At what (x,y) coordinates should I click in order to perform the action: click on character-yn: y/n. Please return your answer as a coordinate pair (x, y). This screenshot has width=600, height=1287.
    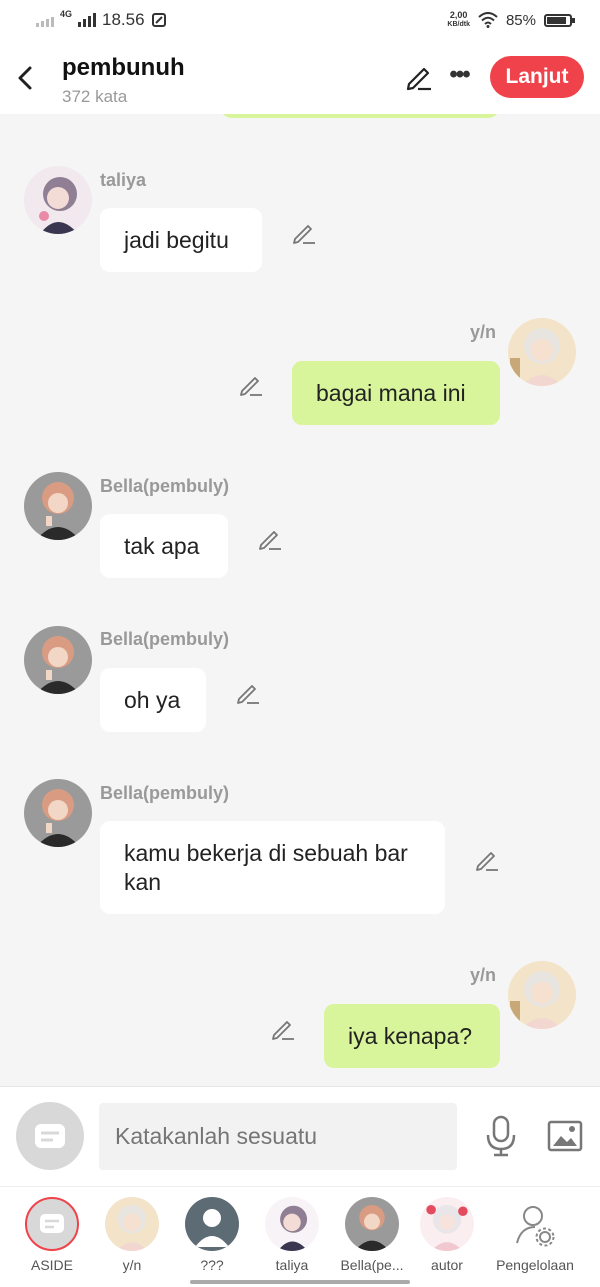
    Looking at the image, I should click on (132, 1235).